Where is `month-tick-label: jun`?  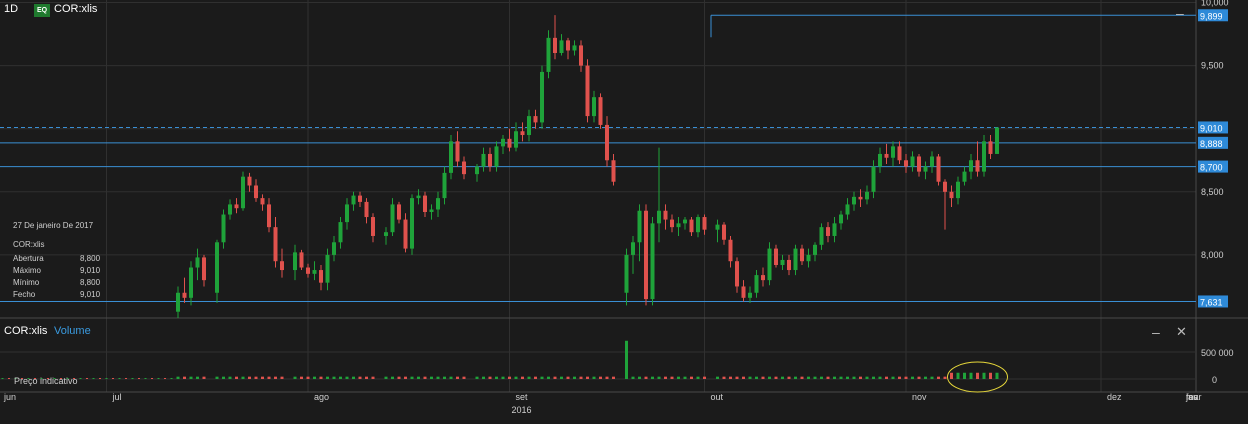
month-tick-label: jun is located at coordinates (9, 397).